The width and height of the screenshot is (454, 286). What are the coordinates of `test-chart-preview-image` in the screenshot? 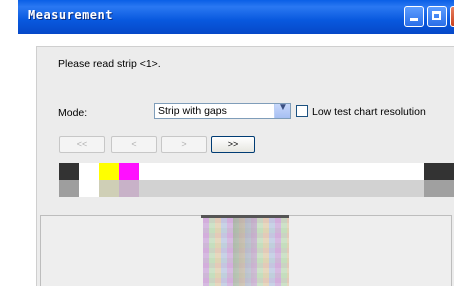 It's located at (246, 252).